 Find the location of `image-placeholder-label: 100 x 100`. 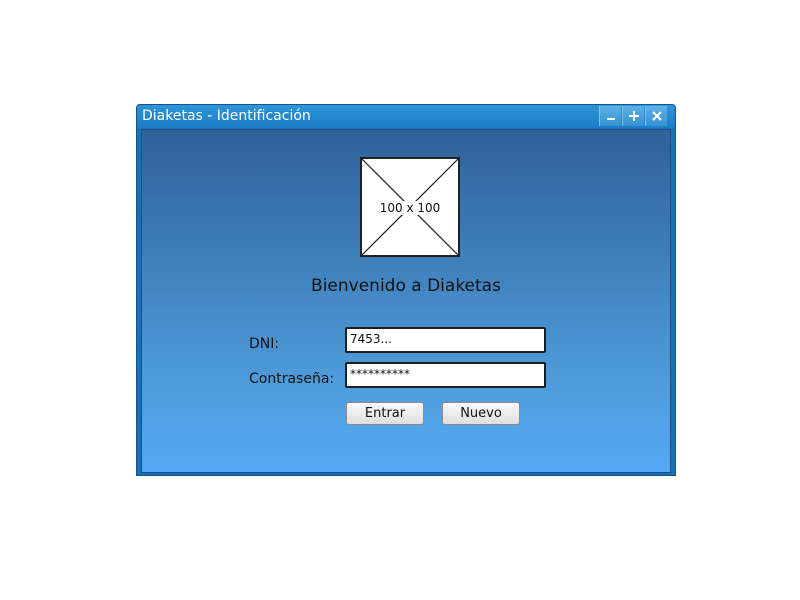

image-placeholder-label: 100 x 100 is located at coordinates (410, 208).